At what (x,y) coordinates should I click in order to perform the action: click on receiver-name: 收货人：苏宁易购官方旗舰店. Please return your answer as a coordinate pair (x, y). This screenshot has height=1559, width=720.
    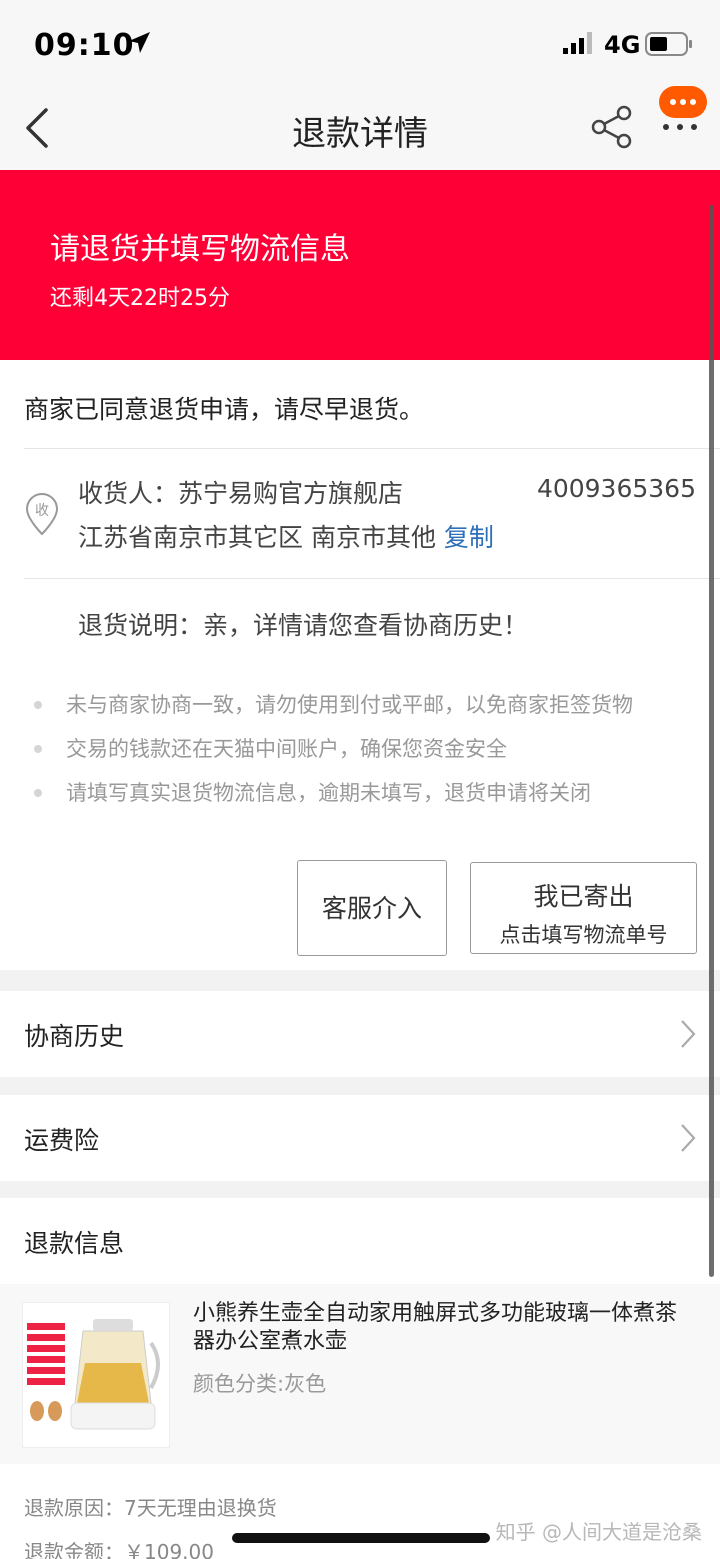
    Looking at the image, I should click on (241, 493).